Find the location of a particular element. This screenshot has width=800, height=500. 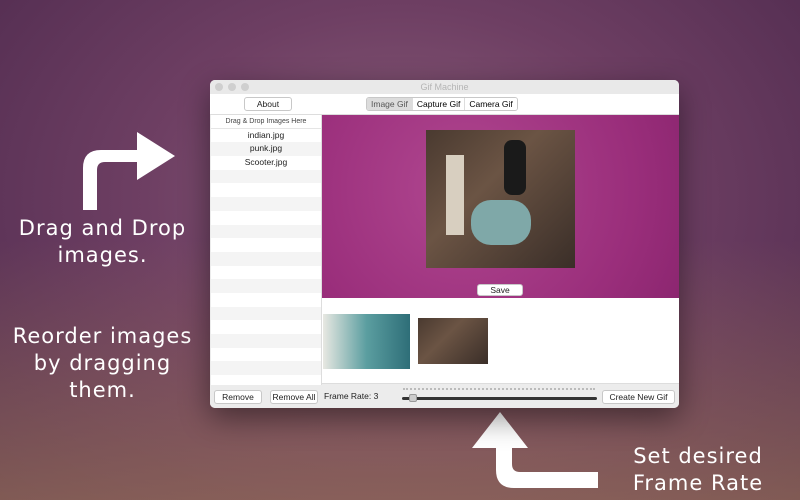

curved-arrow-up-icon is located at coordinates (535, 450).